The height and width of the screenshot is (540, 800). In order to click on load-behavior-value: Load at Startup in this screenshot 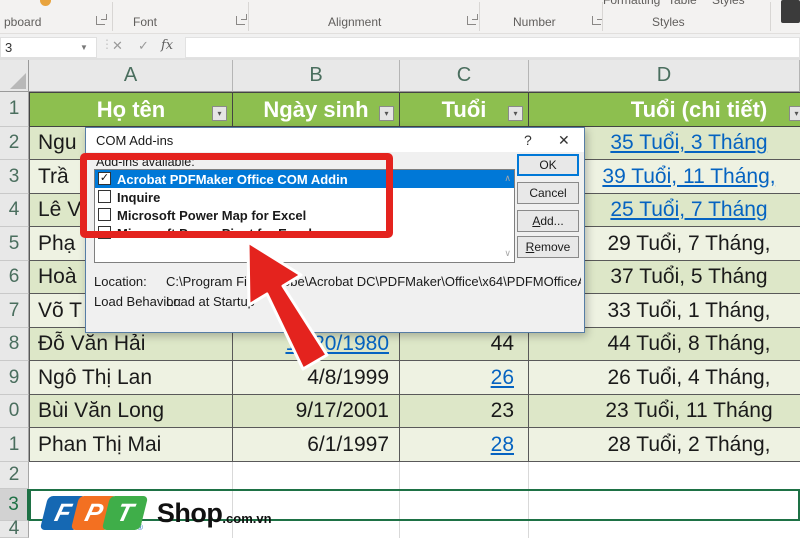, I will do `click(210, 301)`.